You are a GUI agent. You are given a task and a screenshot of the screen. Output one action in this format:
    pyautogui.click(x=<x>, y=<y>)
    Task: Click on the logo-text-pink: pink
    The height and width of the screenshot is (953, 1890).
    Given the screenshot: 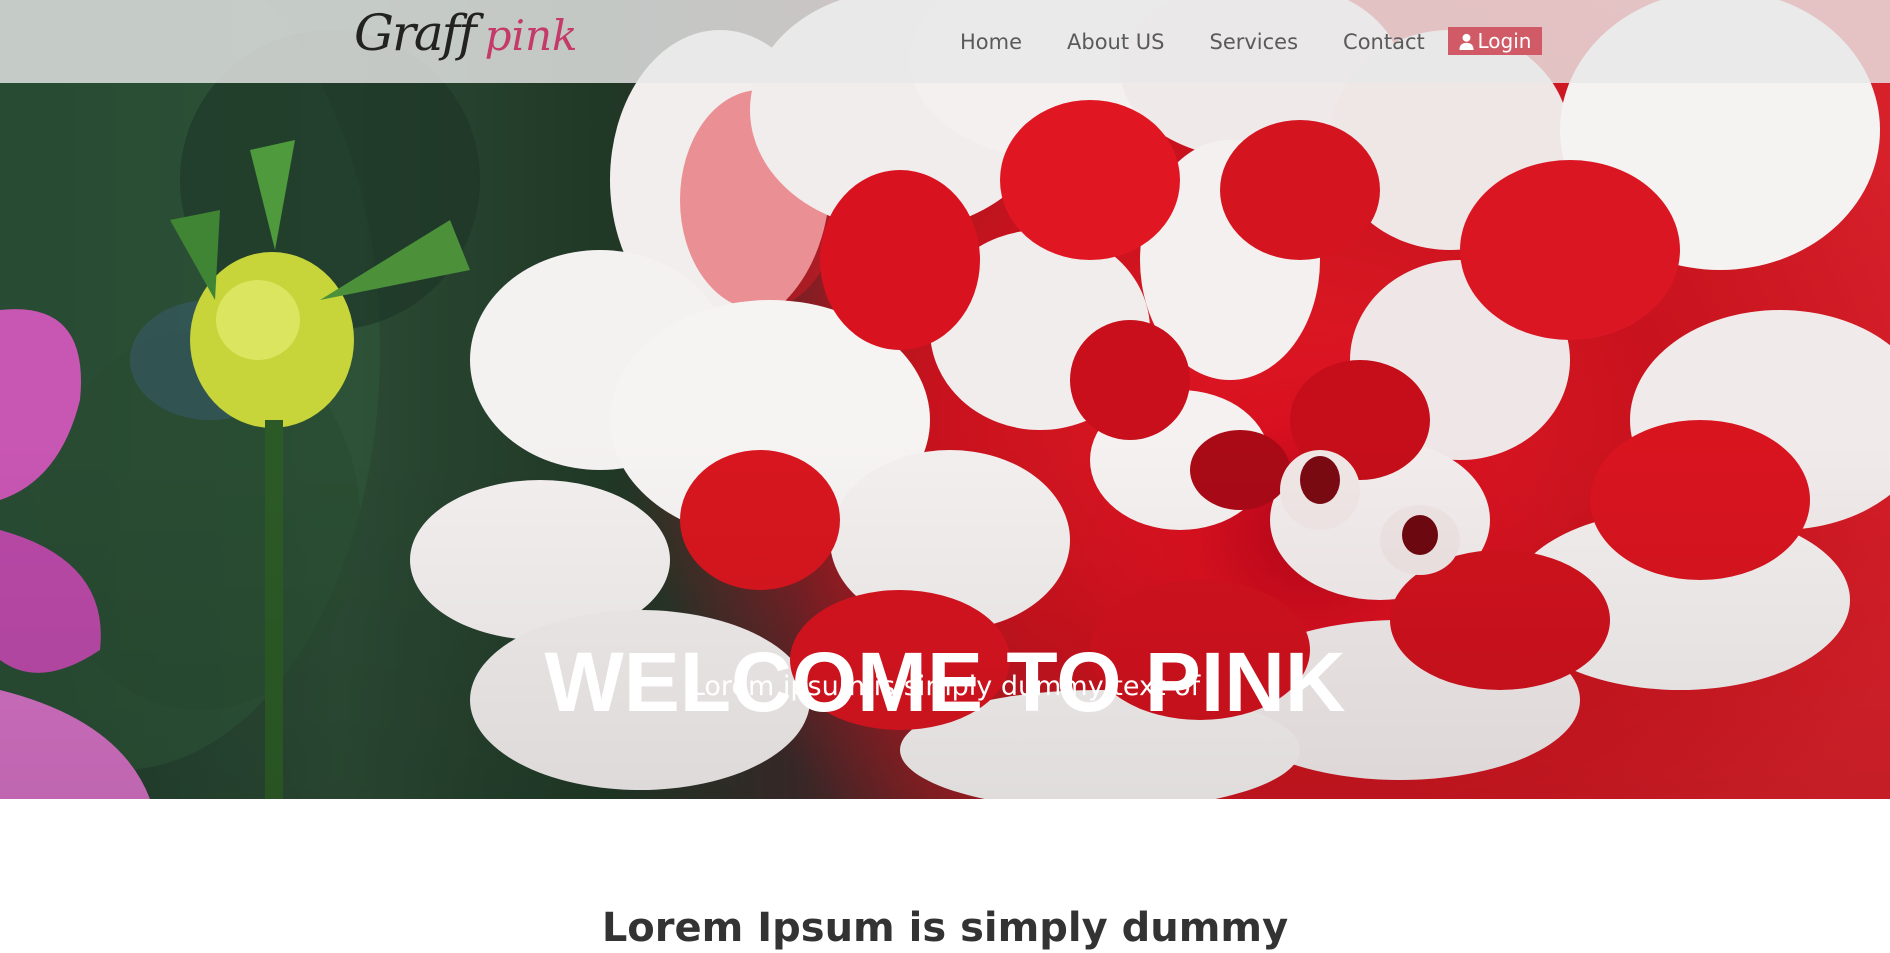 What is the action you would take?
    pyautogui.click(x=531, y=35)
    